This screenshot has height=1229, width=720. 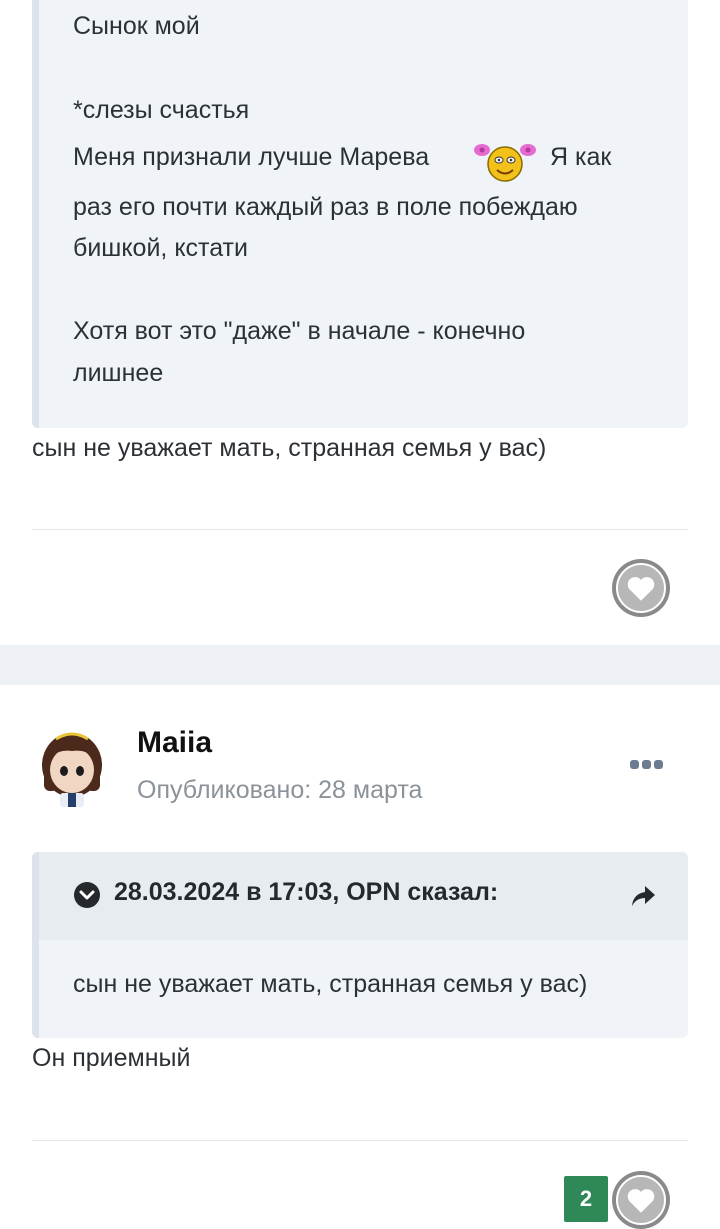 I want to click on quote-line: Я как, so click(x=581, y=157).